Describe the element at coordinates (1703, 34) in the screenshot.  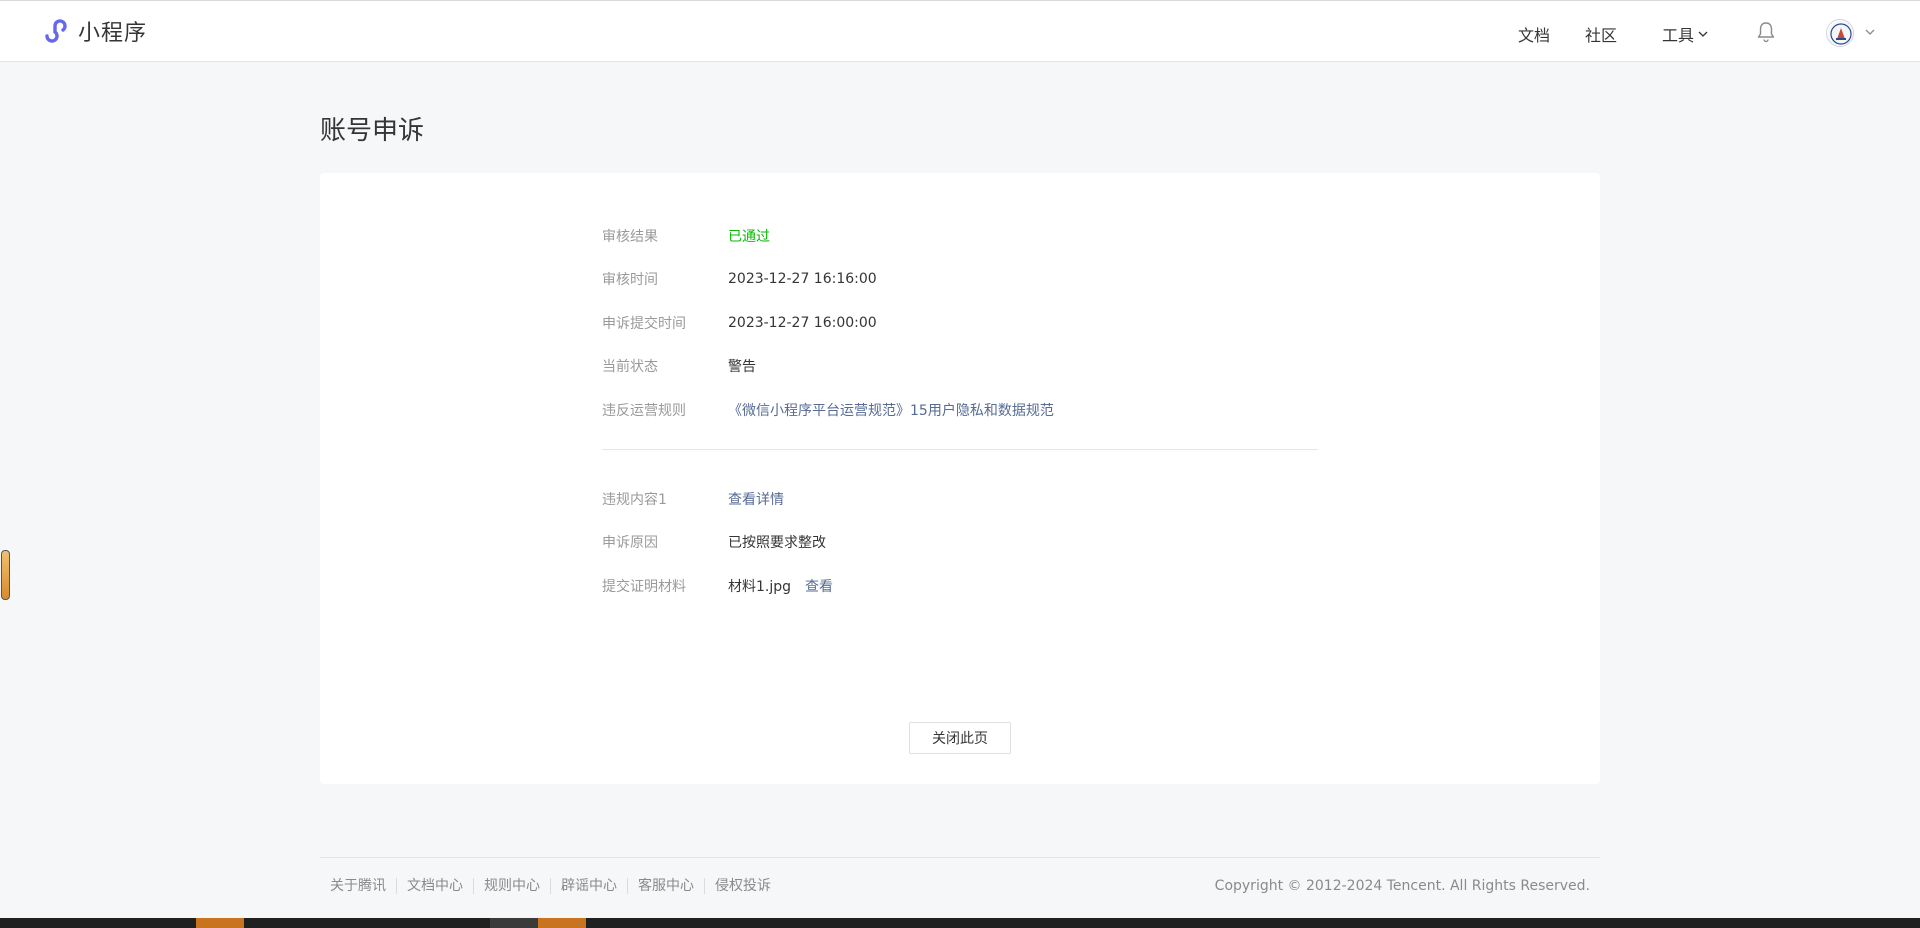
I see `chevron-down-icon` at that location.